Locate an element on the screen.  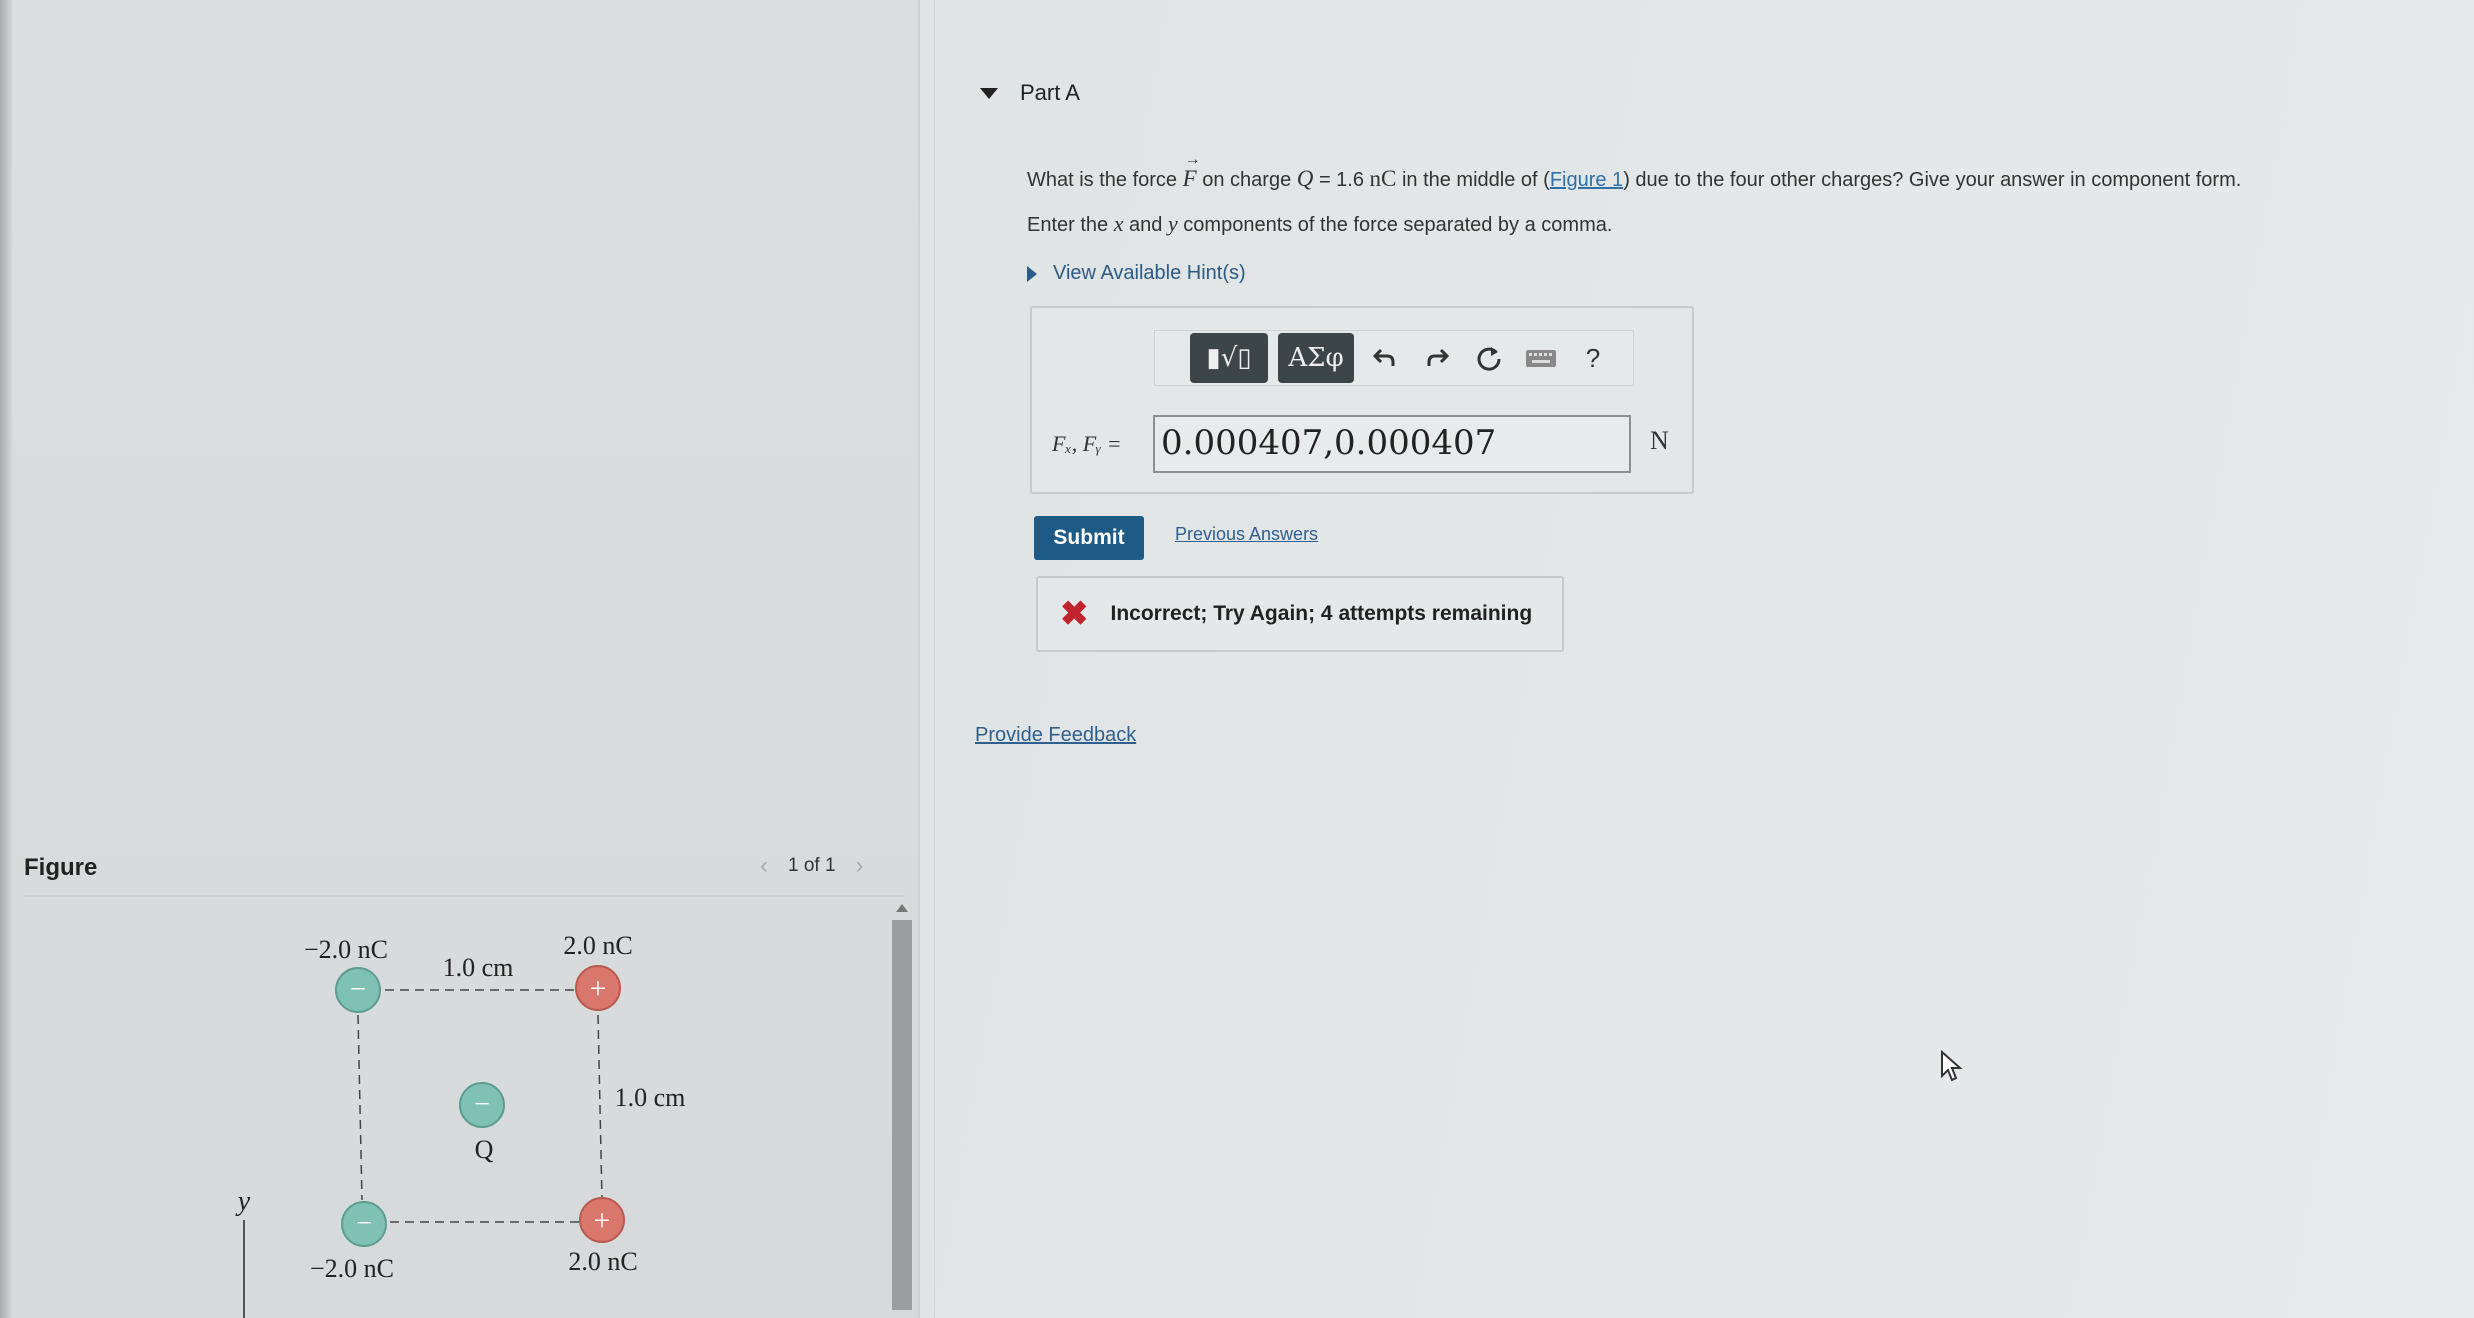
answer-variable-label: Fₓ, Fᵧ = is located at coordinates (1087, 443).